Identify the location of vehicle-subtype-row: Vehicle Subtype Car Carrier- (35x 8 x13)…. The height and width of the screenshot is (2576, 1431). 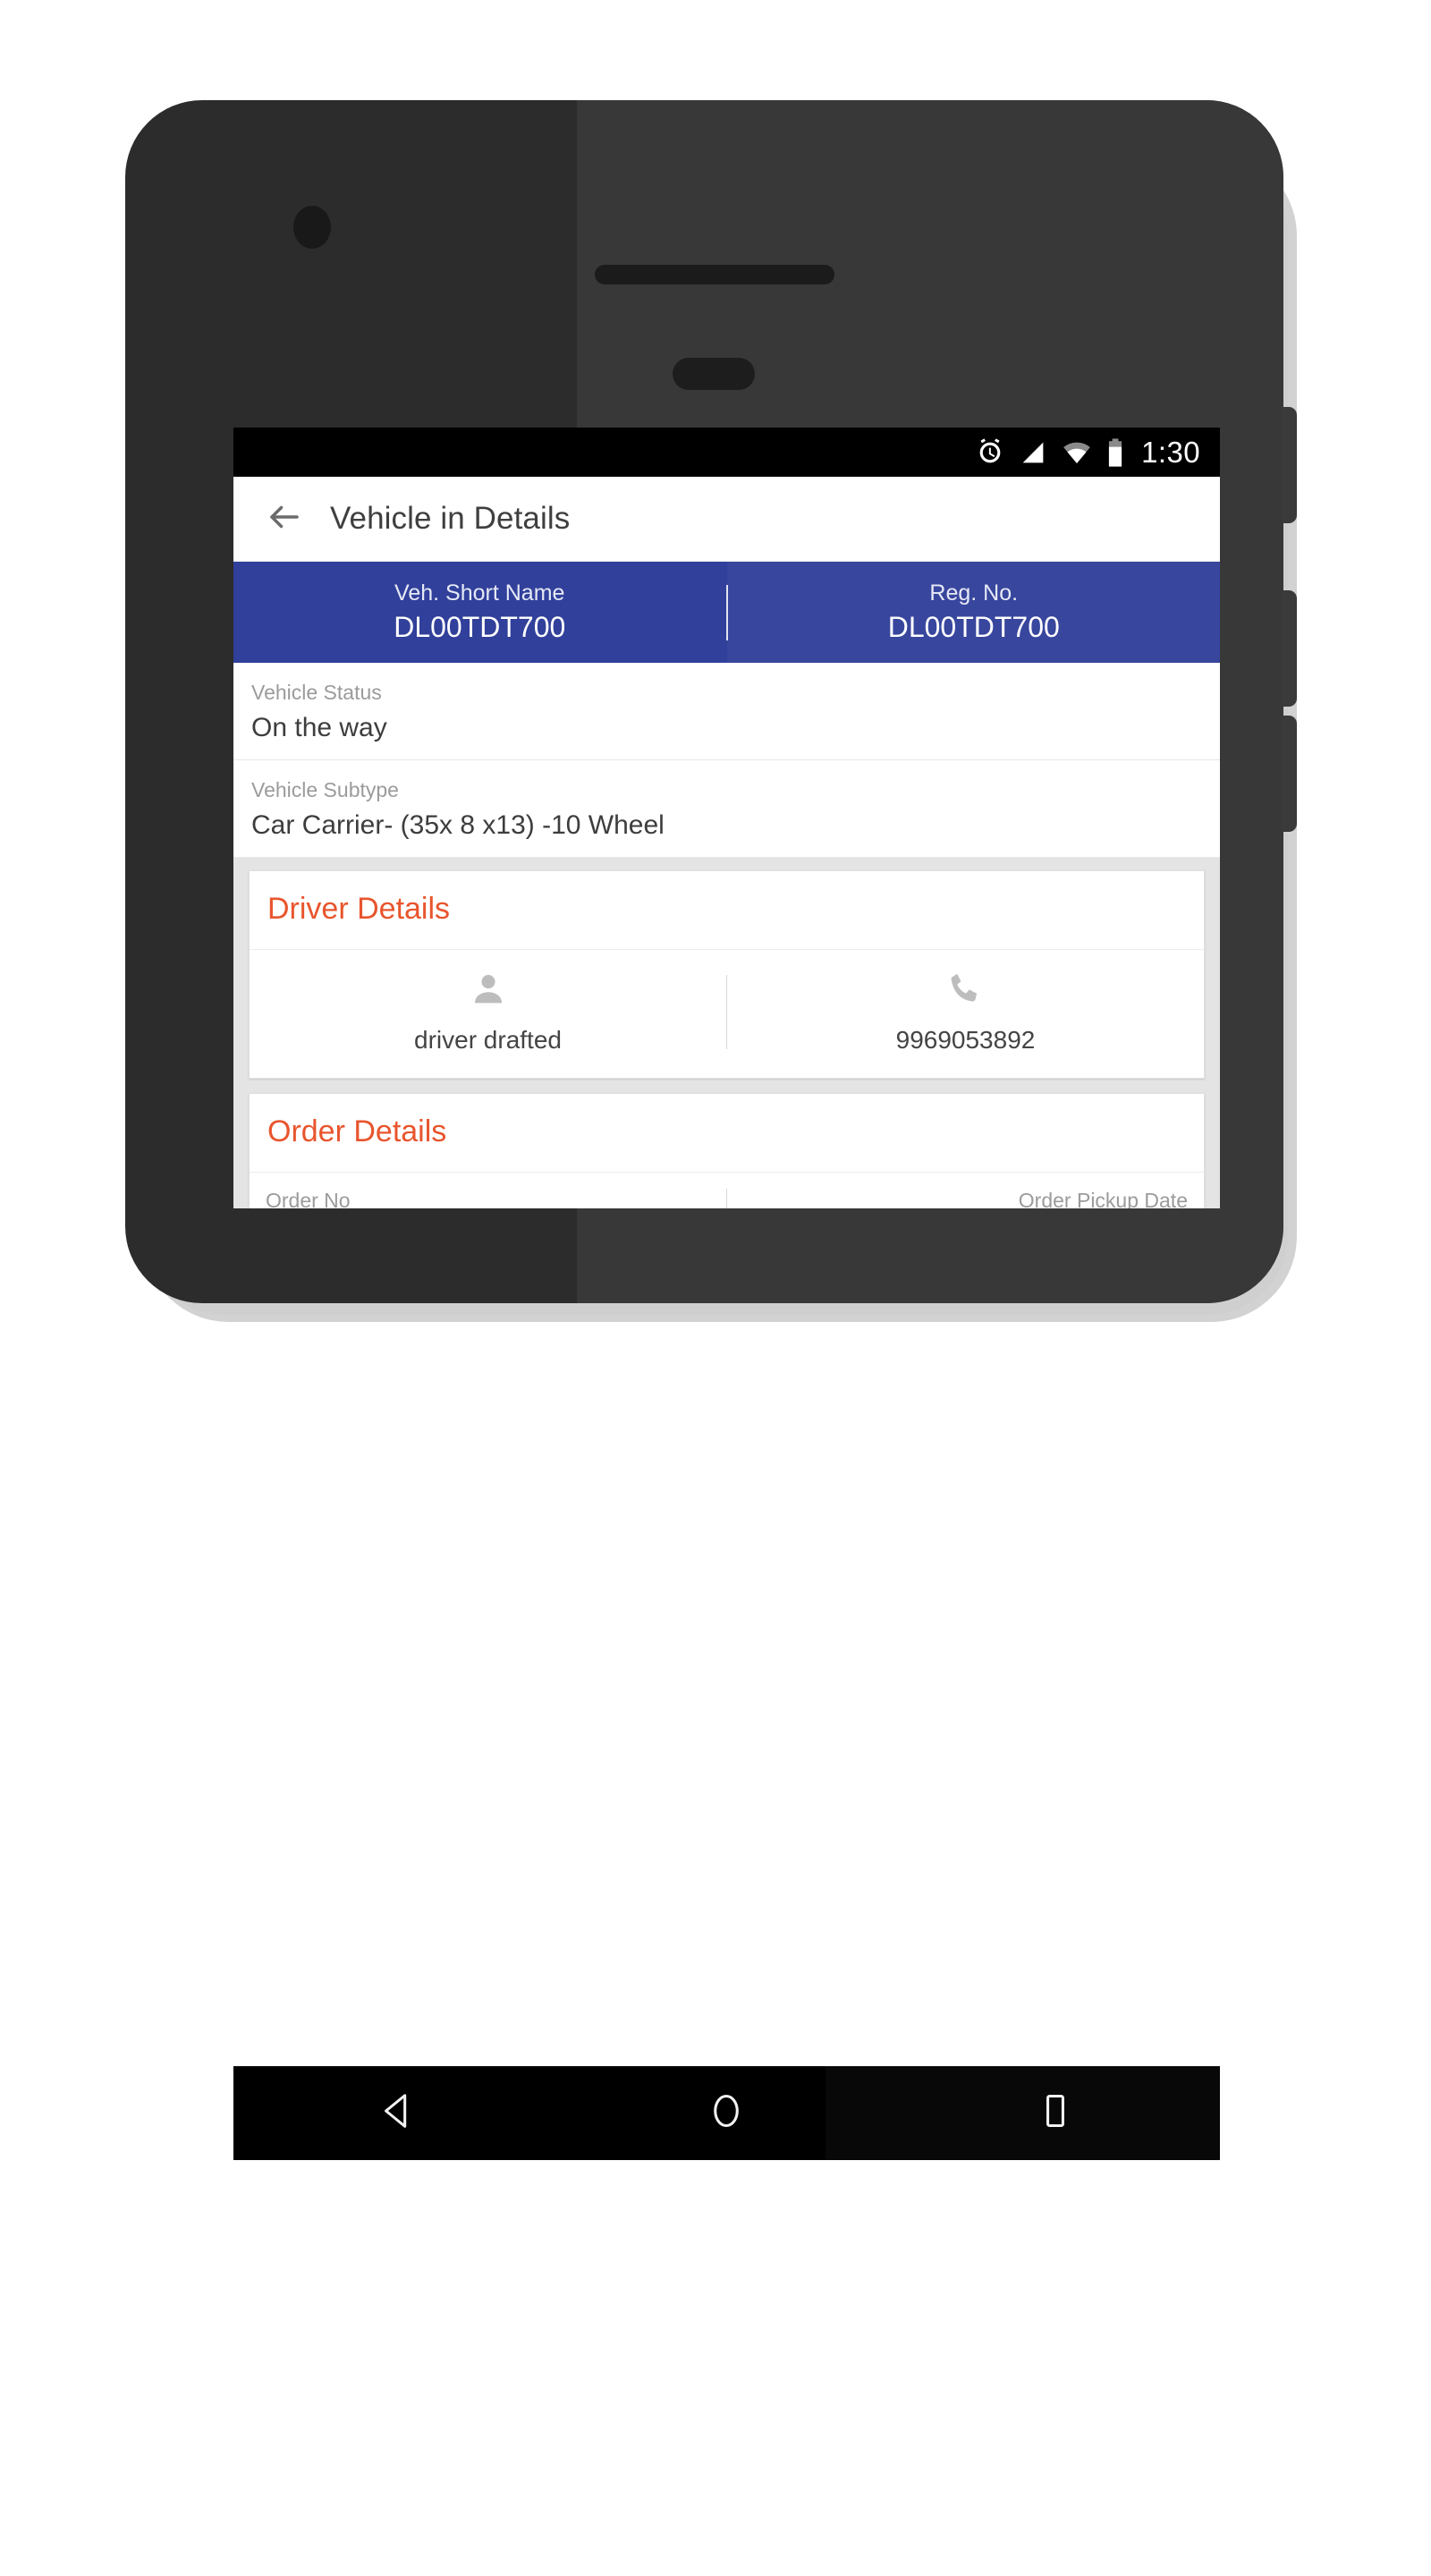
(727, 809).